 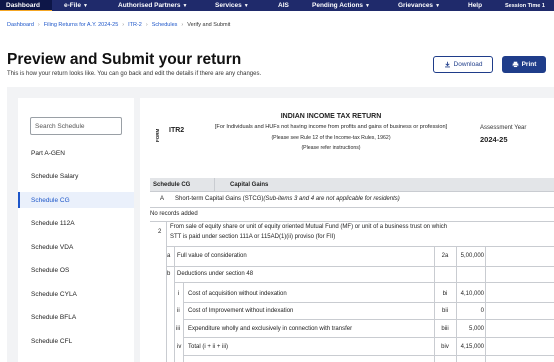 I want to click on nav-dashboard-label: Dashboard, so click(x=23, y=5).